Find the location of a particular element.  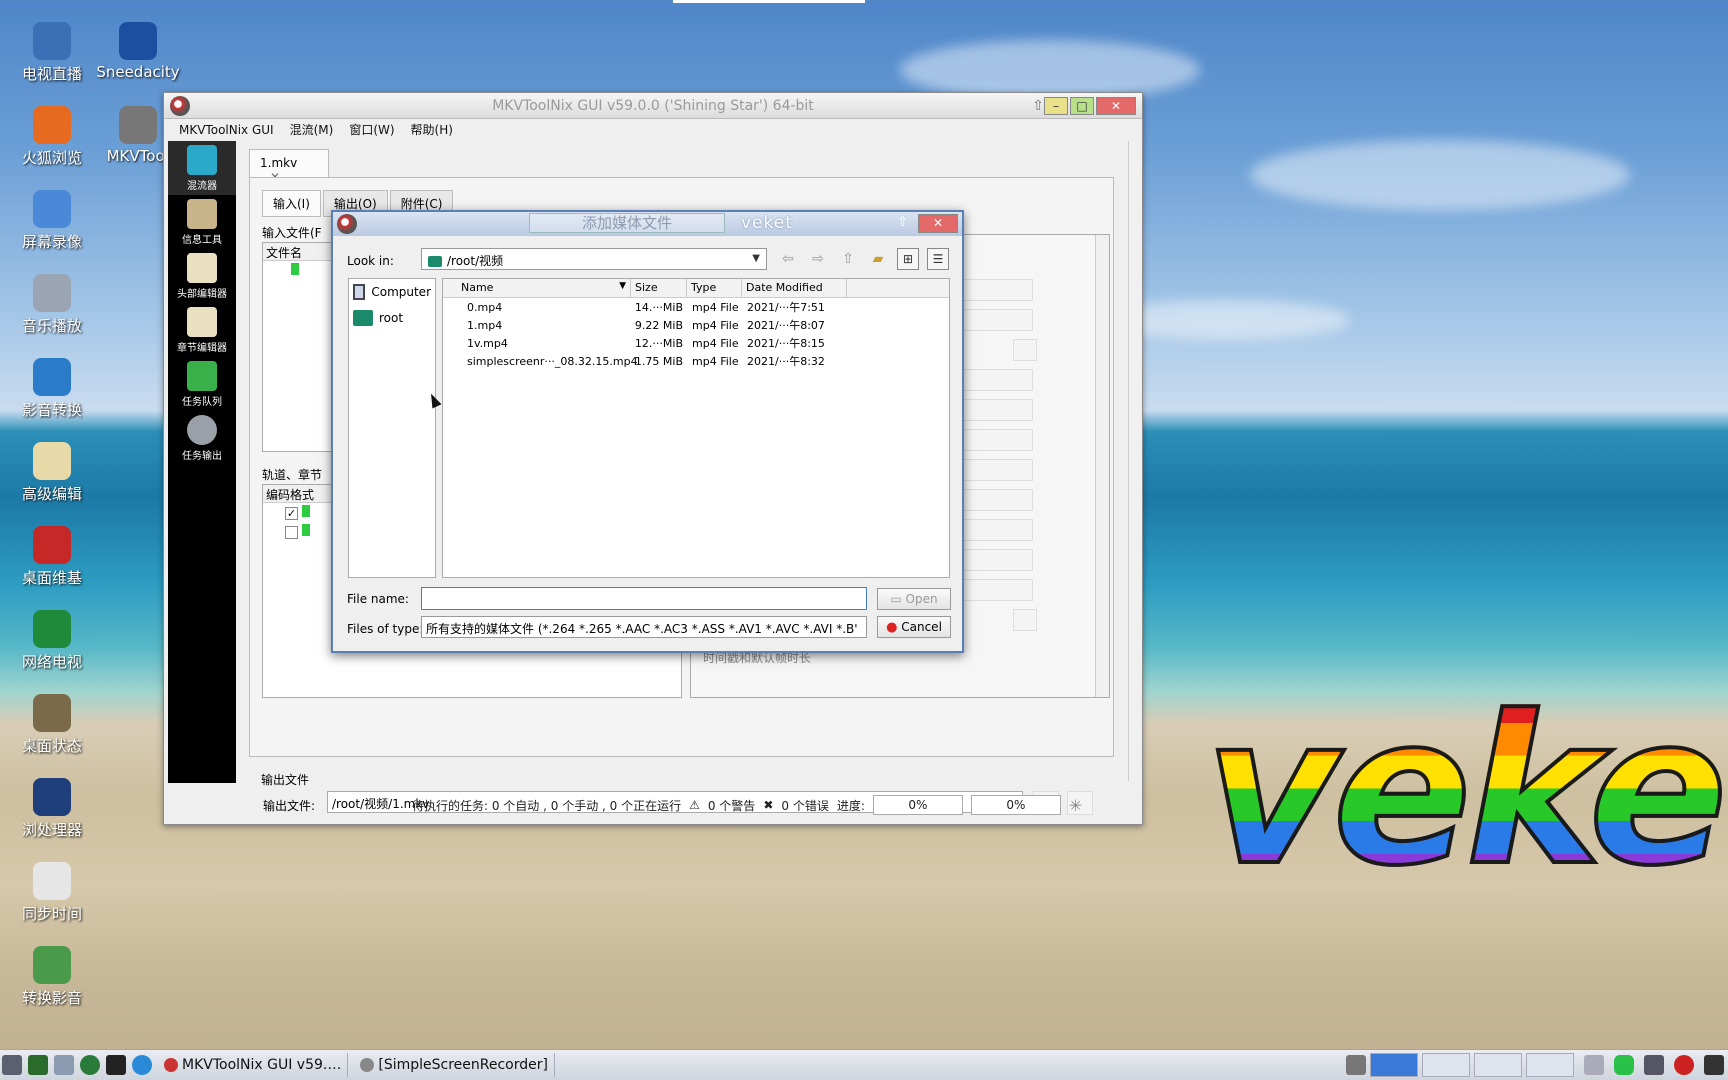

menu-window: 窗口(W) is located at coordinates (371, 130).